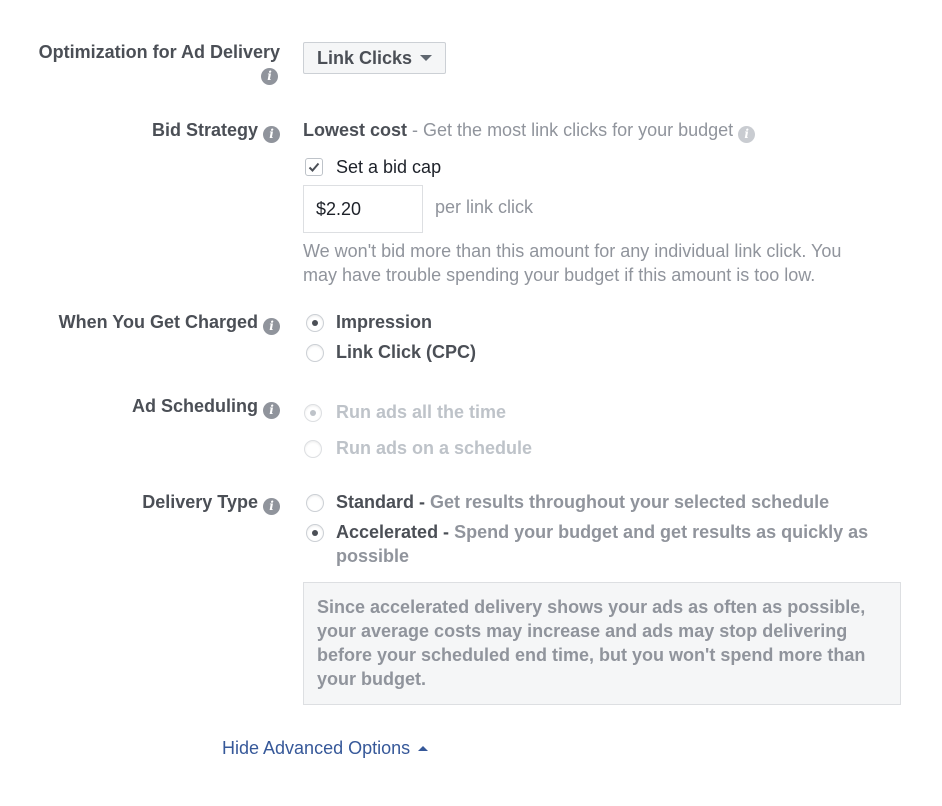 The image size is (942, 806). Describe the element at coordinates (426, 58) in the screenshot. I see `chevron-down-icon` at that location.